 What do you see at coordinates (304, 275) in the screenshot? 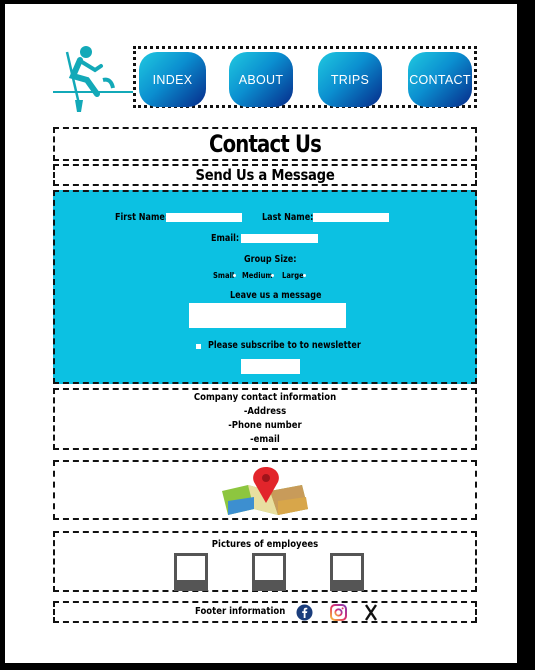
I see `group-option-large-radio` at bounding box center [304, 275].